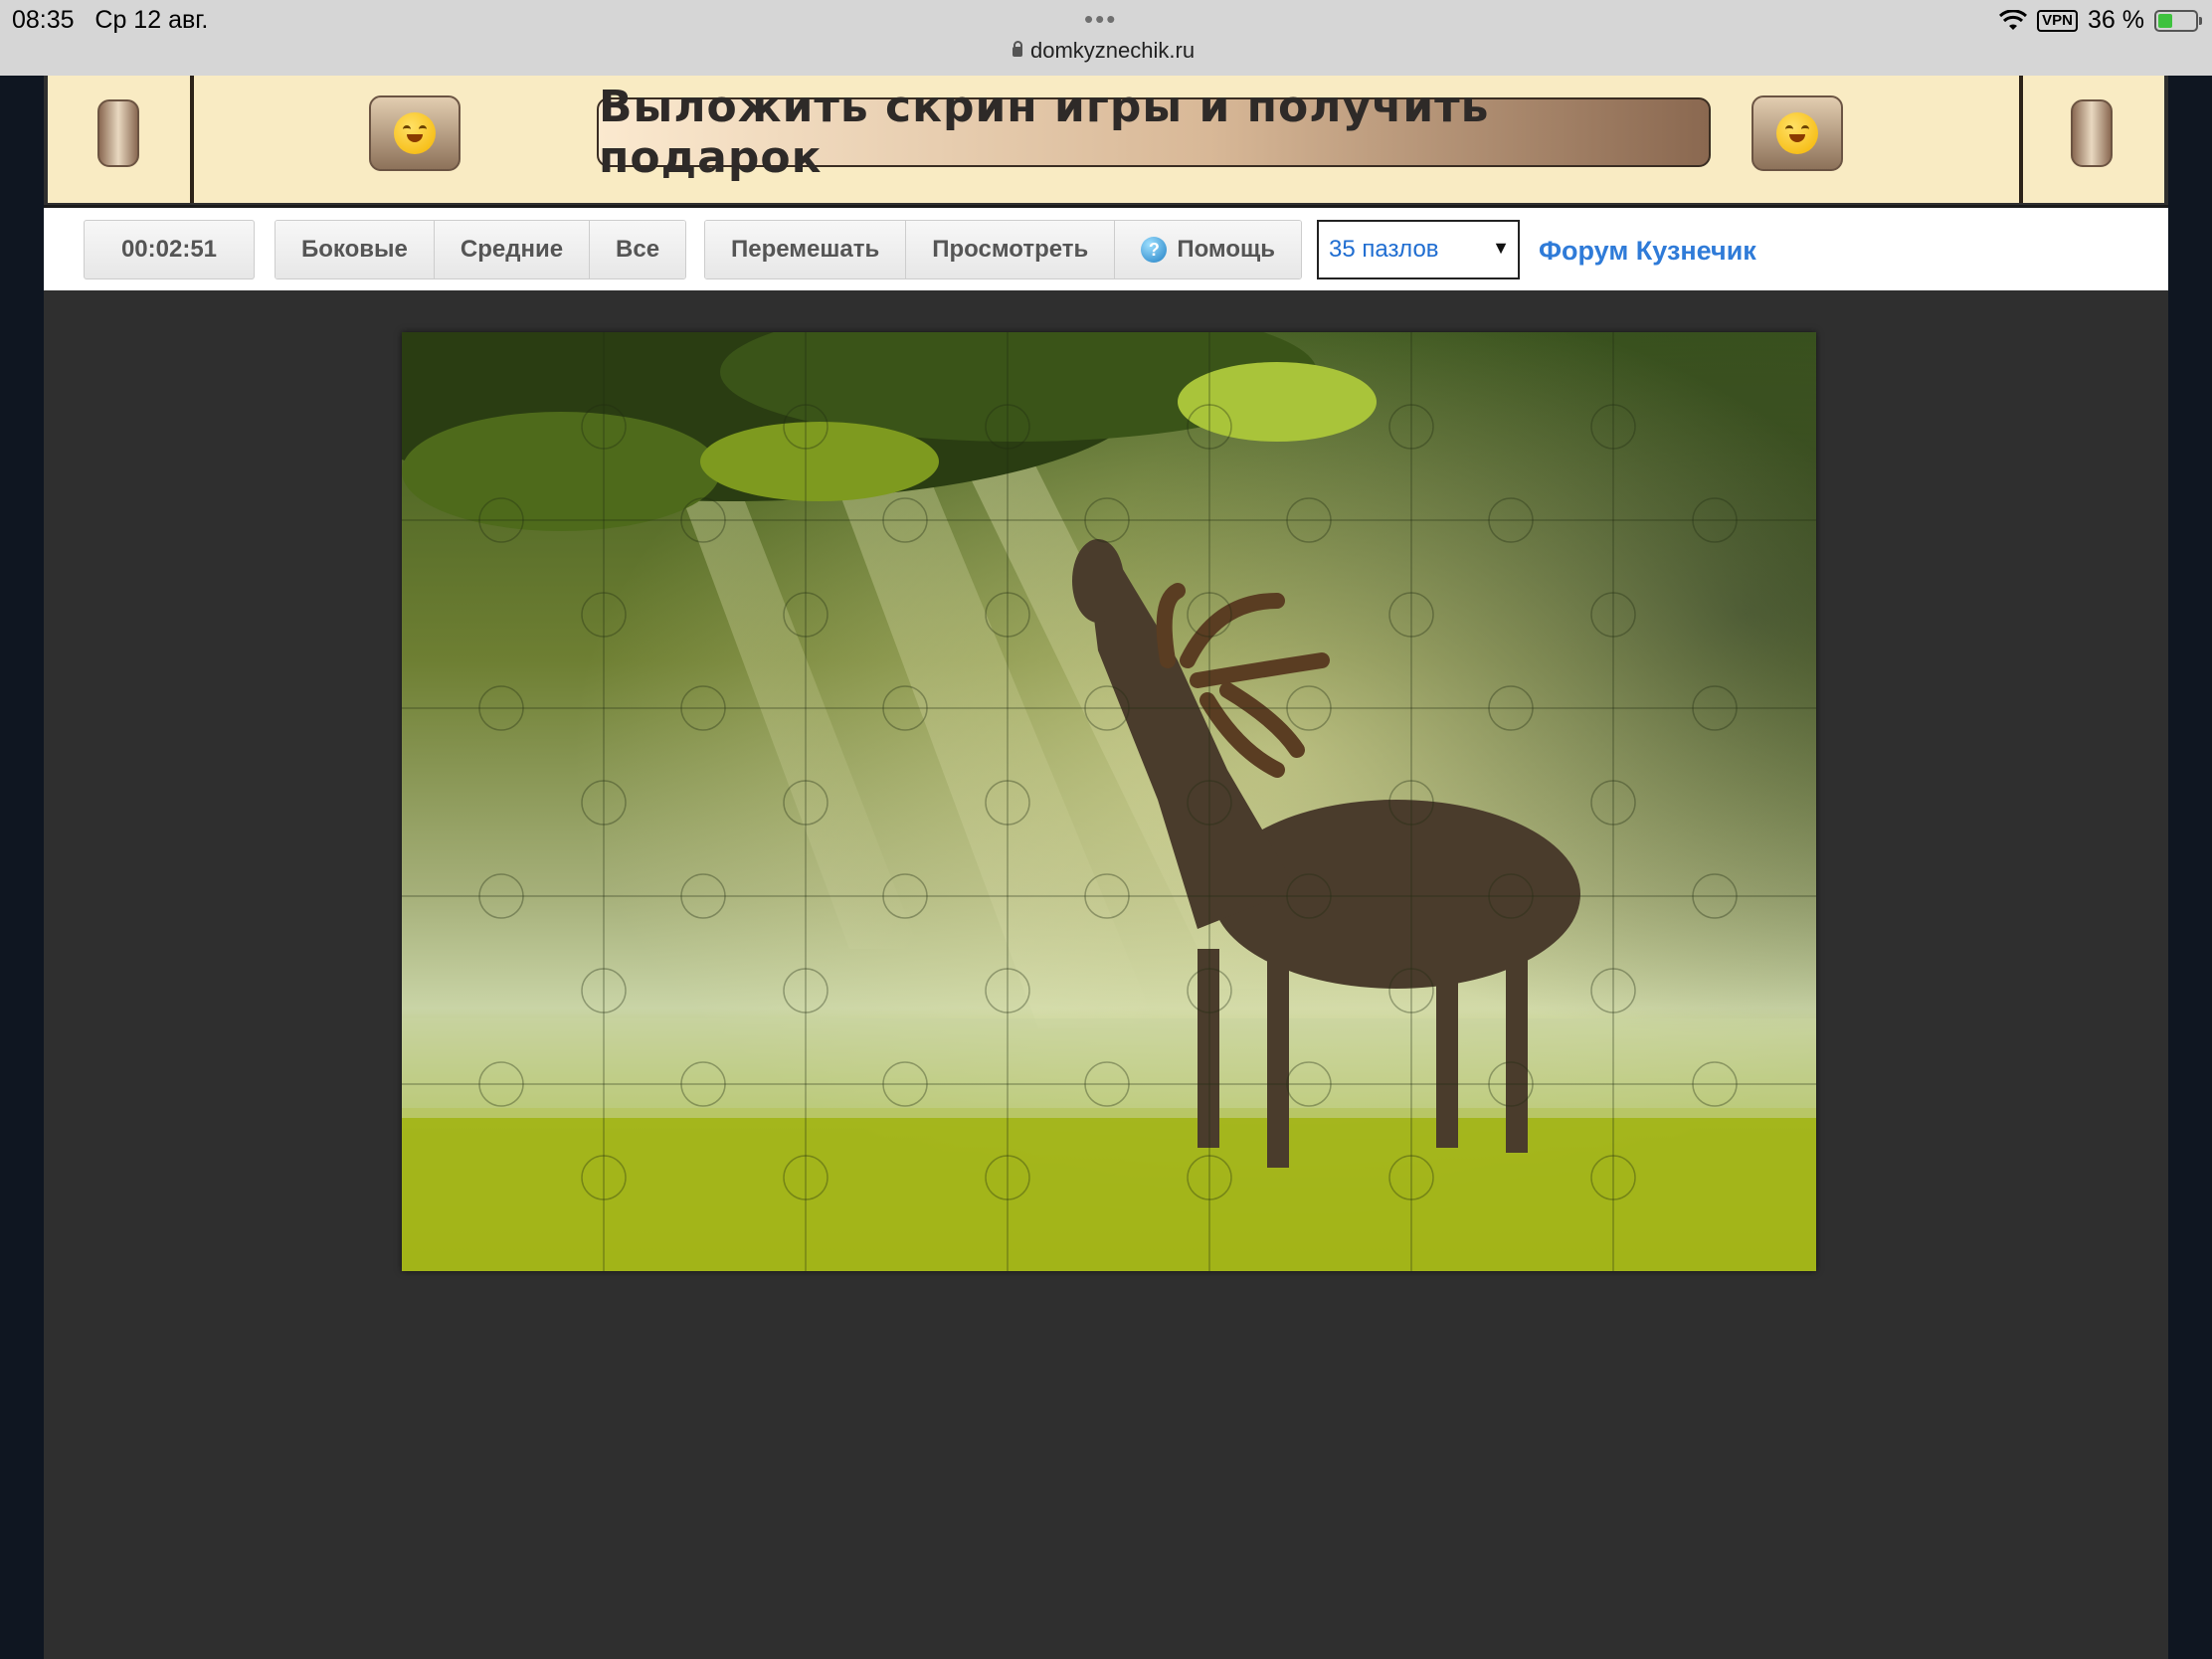 This screenshot has width=2212, height=1659. What do you see at coordinates (2116, 20) in the screenshot?
I see `battery-percent: 36 %` at bounding box center [2116, 20].